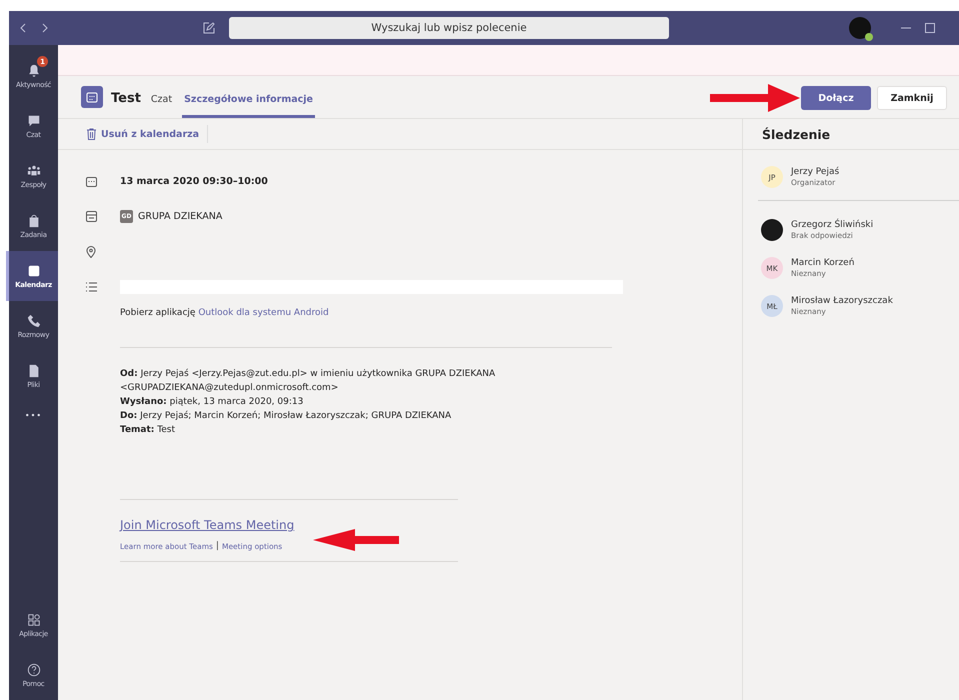 The height and width of the screenshot is (700, 959). What do you see at coordinates (91, 216) in the screenshot?
I see `channel-icon` at bounding box center [91, 216].